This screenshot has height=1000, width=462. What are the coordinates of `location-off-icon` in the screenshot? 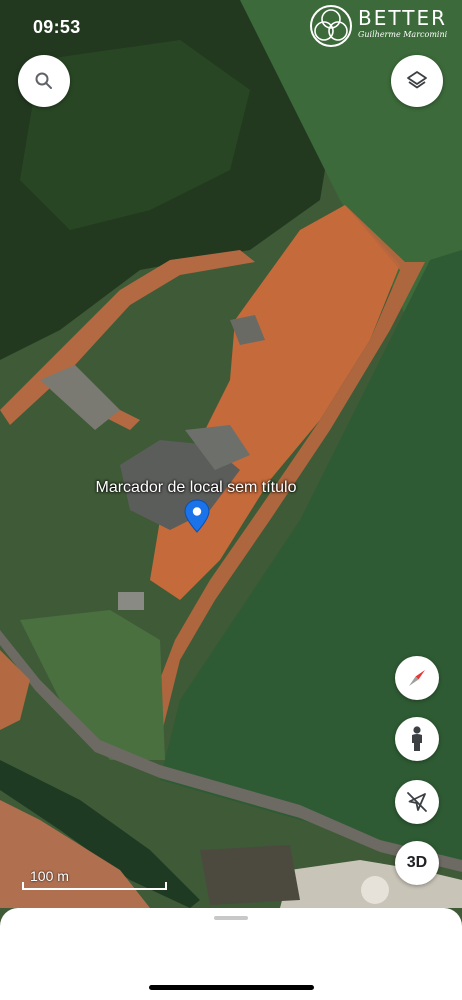 It's located at (417, 802).